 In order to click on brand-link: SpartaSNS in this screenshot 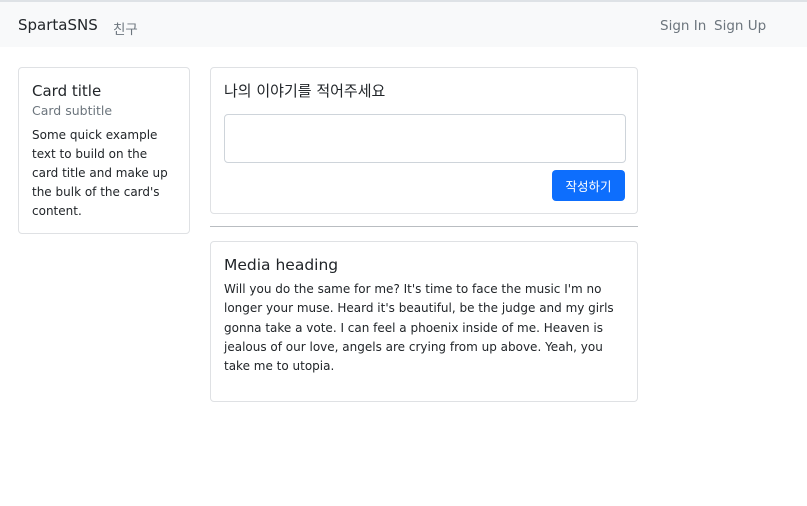, I will do `click(58, 25)`.